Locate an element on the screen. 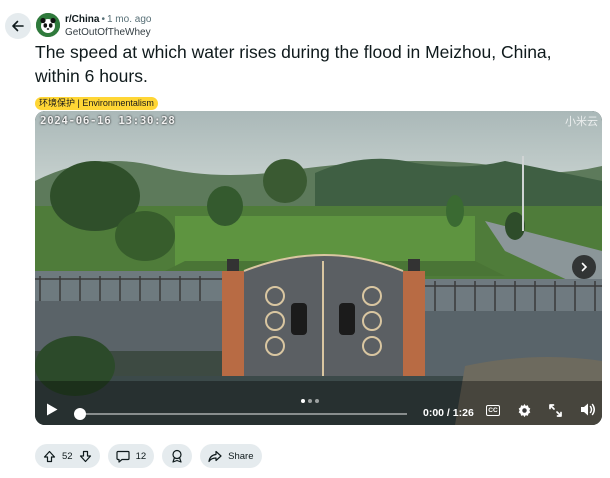 The height and width of the screenshot is (478, 610). post-meta: r/China • 1 mo. ago GetOutOfTheWhey is located at coordinates (108, 26).